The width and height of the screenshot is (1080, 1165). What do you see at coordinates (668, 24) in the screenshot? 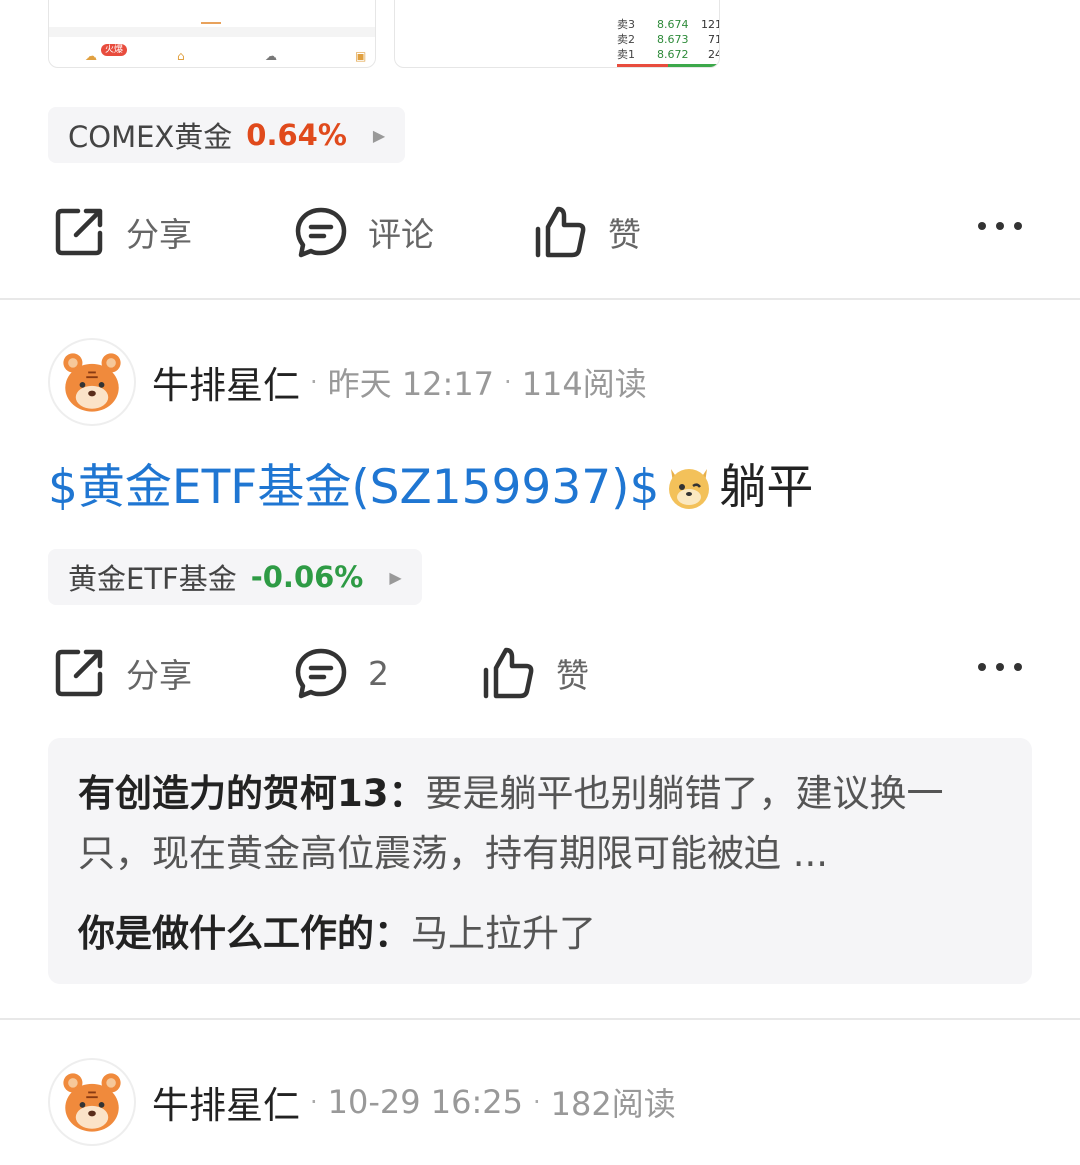
I see `order-book-row: 卖3 8.674 1214` at bounding box center [668, 24].